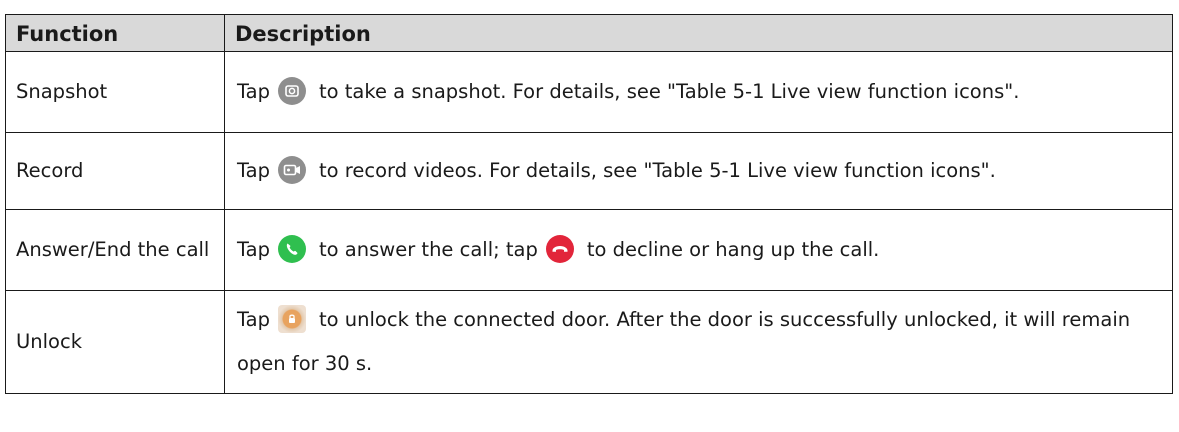 The image size is (1179, 432). I want to click on unlock-icon, so click(292, 319).